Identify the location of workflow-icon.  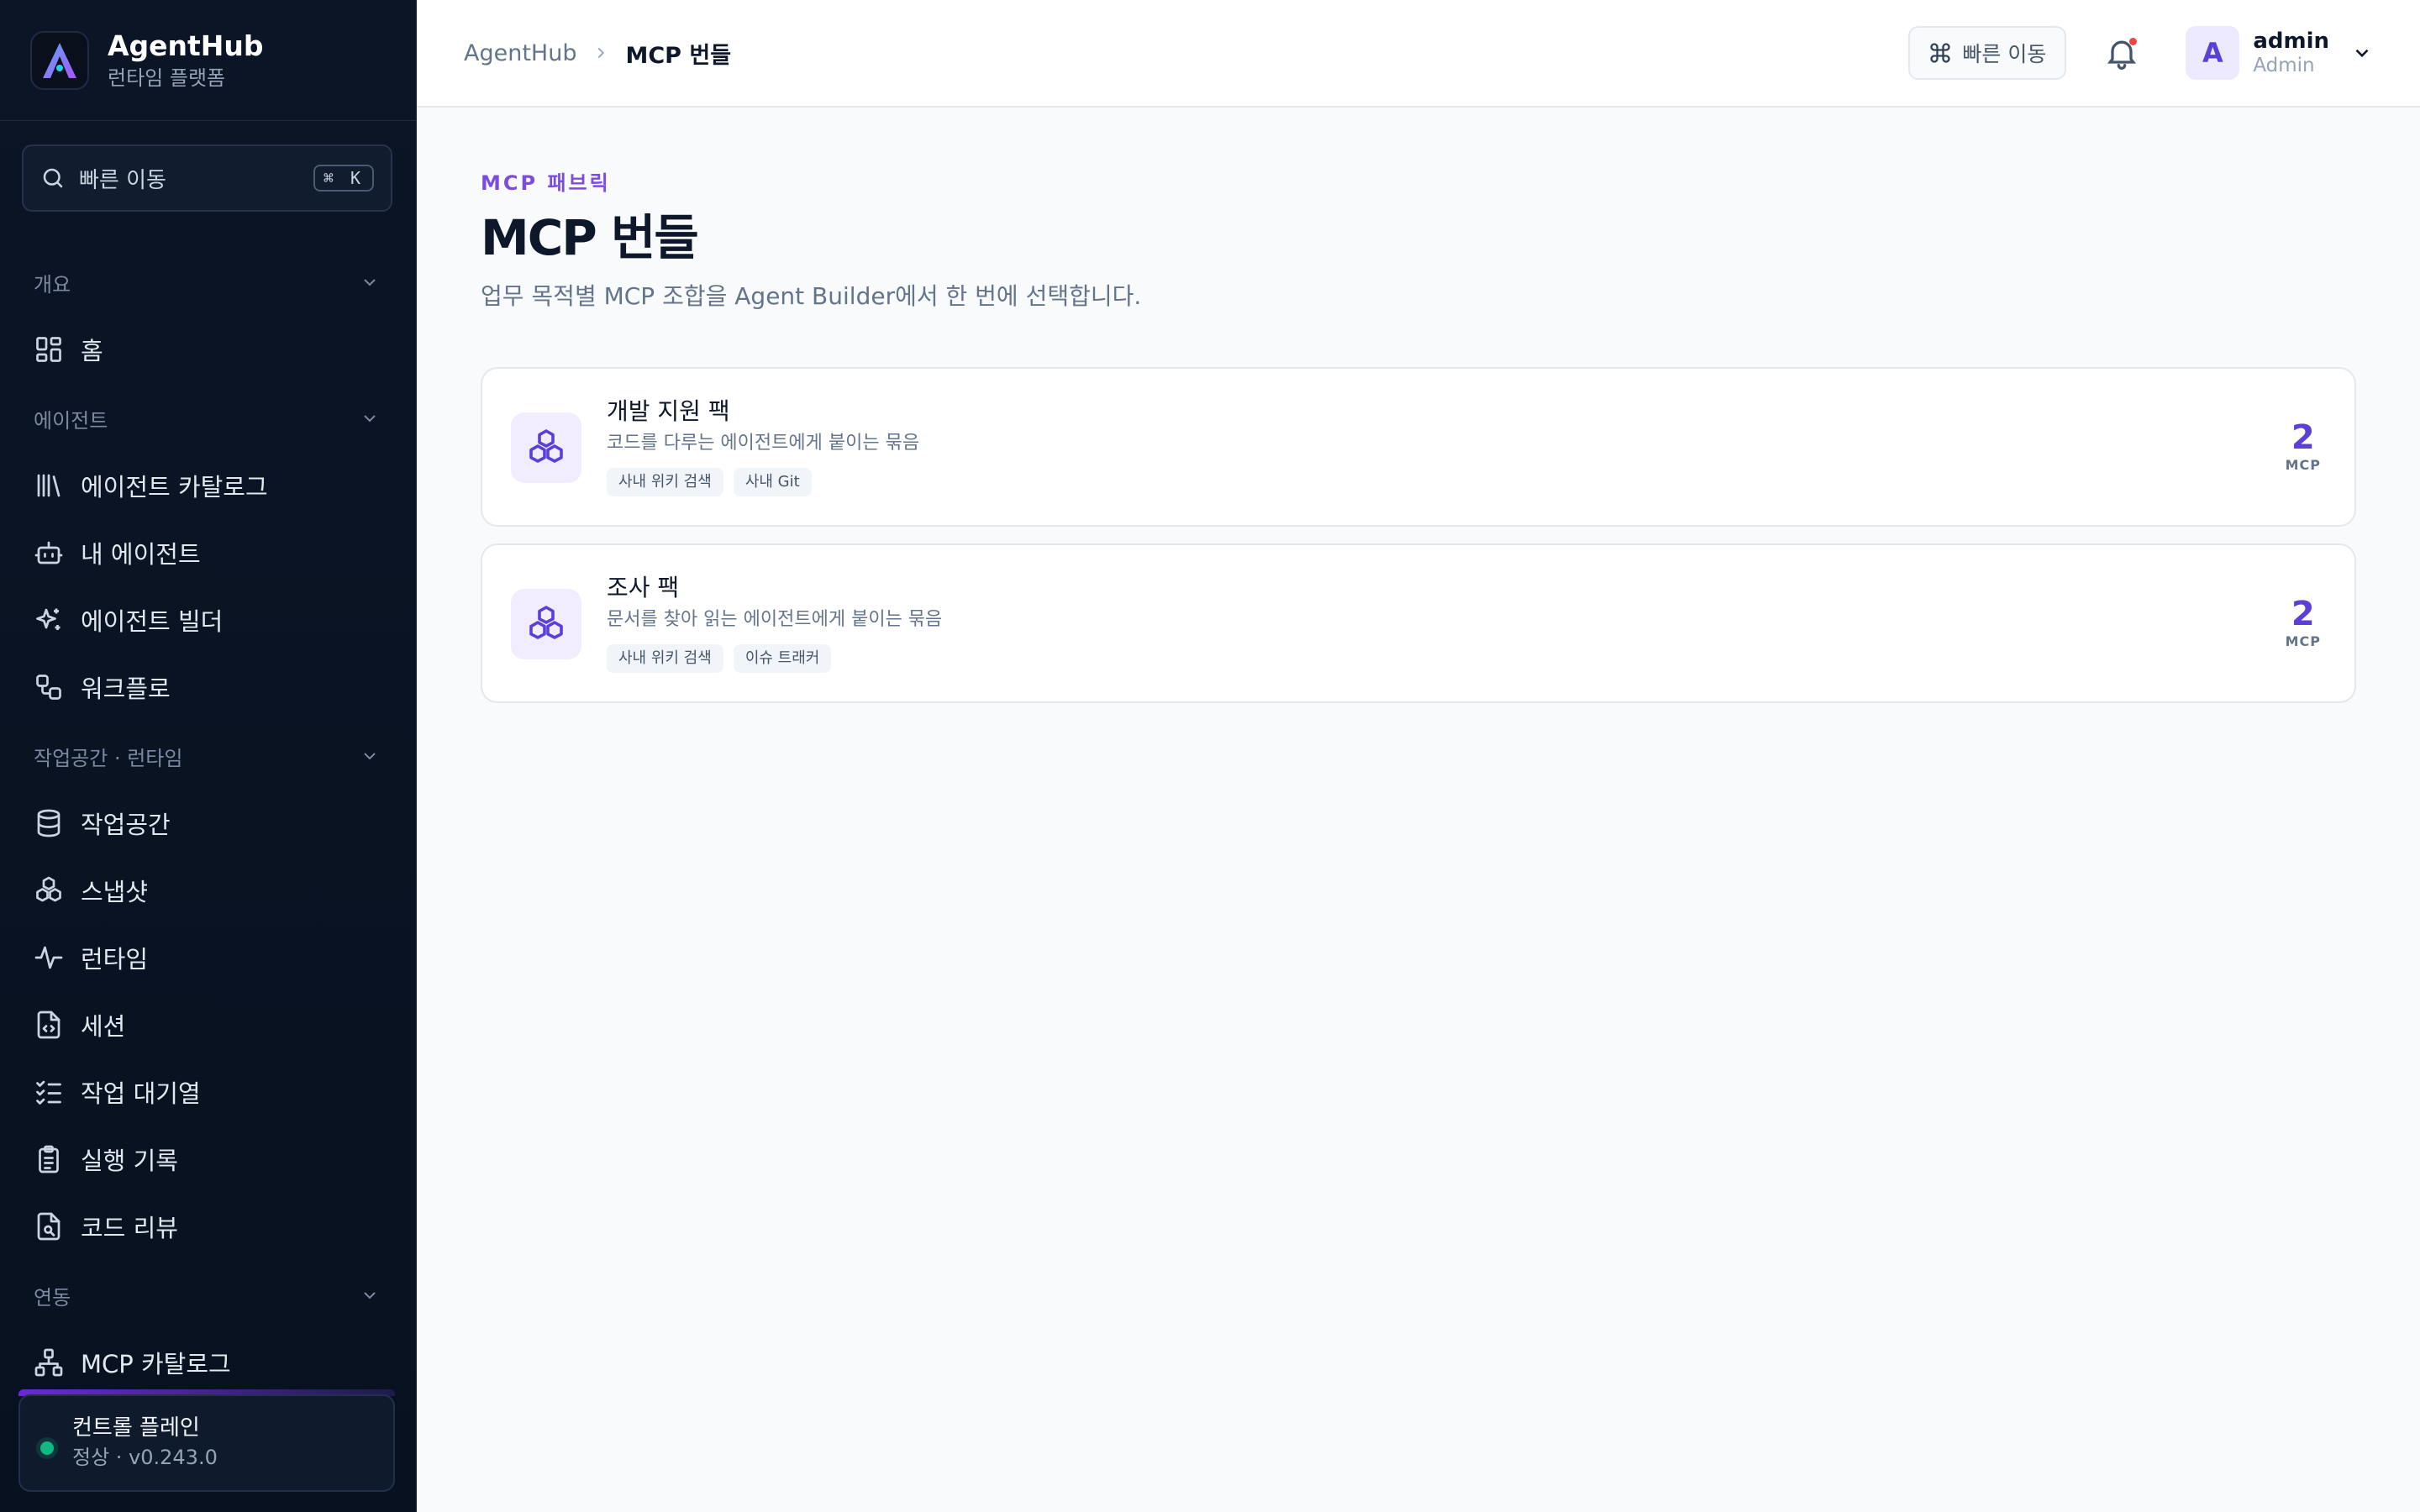
(49, 687).